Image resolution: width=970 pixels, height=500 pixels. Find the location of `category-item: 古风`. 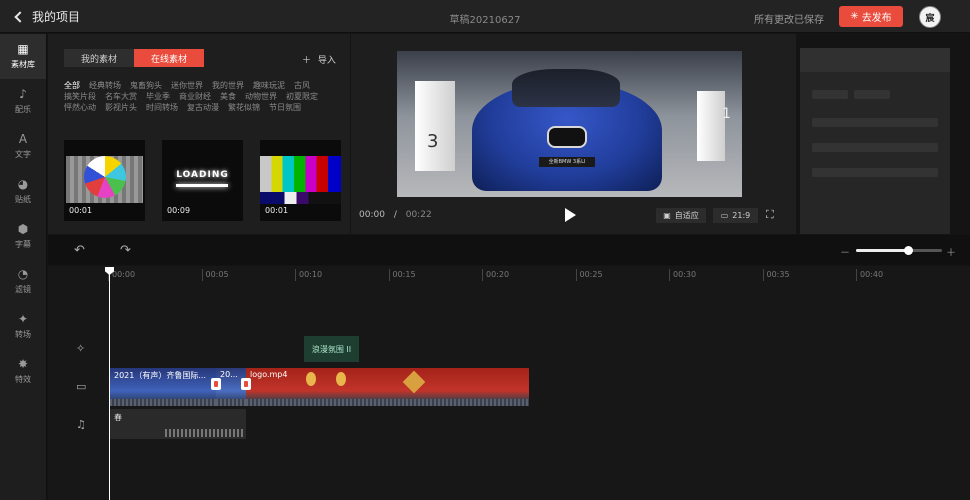

category-item: 古风 is located at coordinates (302, 85).